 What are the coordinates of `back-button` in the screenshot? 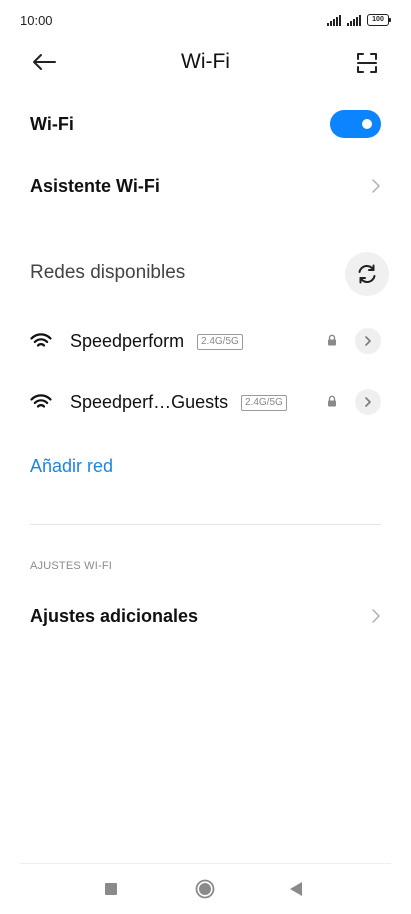 It's located at (44, 62).